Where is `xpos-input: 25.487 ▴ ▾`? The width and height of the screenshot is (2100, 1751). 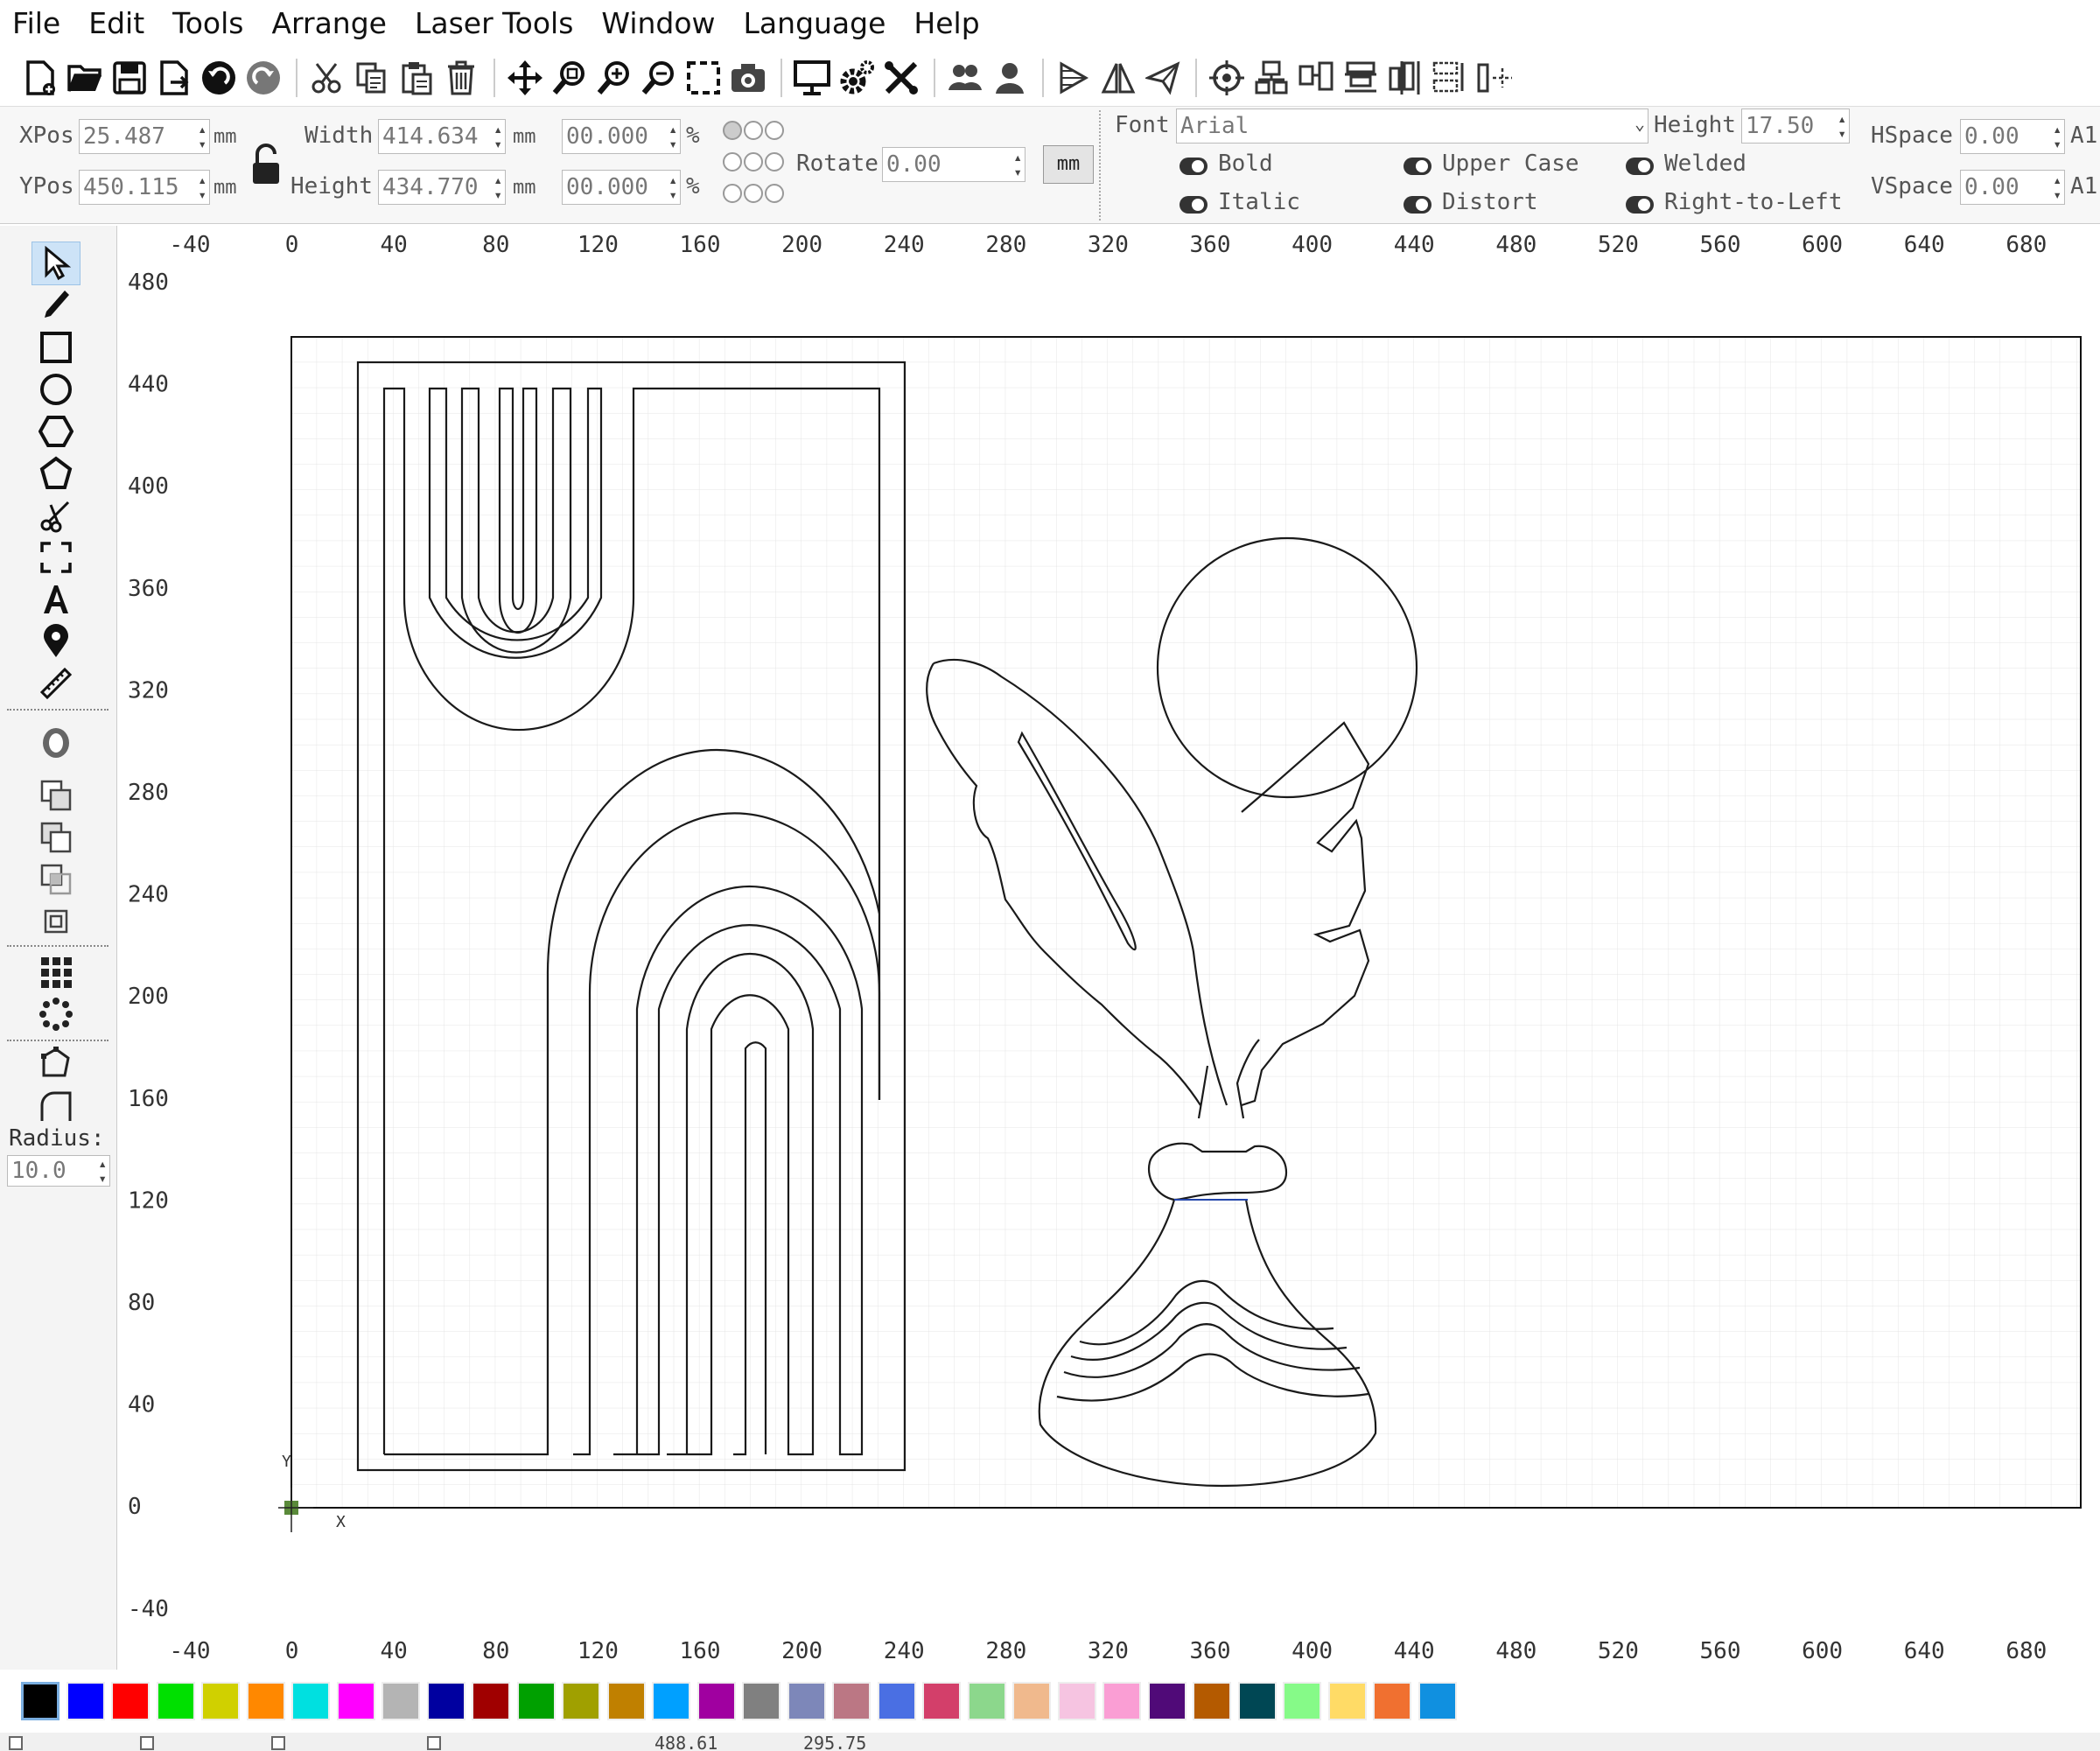
xpos-input: 25.487 ▴ ▾ is located at coordinates (144, 136).